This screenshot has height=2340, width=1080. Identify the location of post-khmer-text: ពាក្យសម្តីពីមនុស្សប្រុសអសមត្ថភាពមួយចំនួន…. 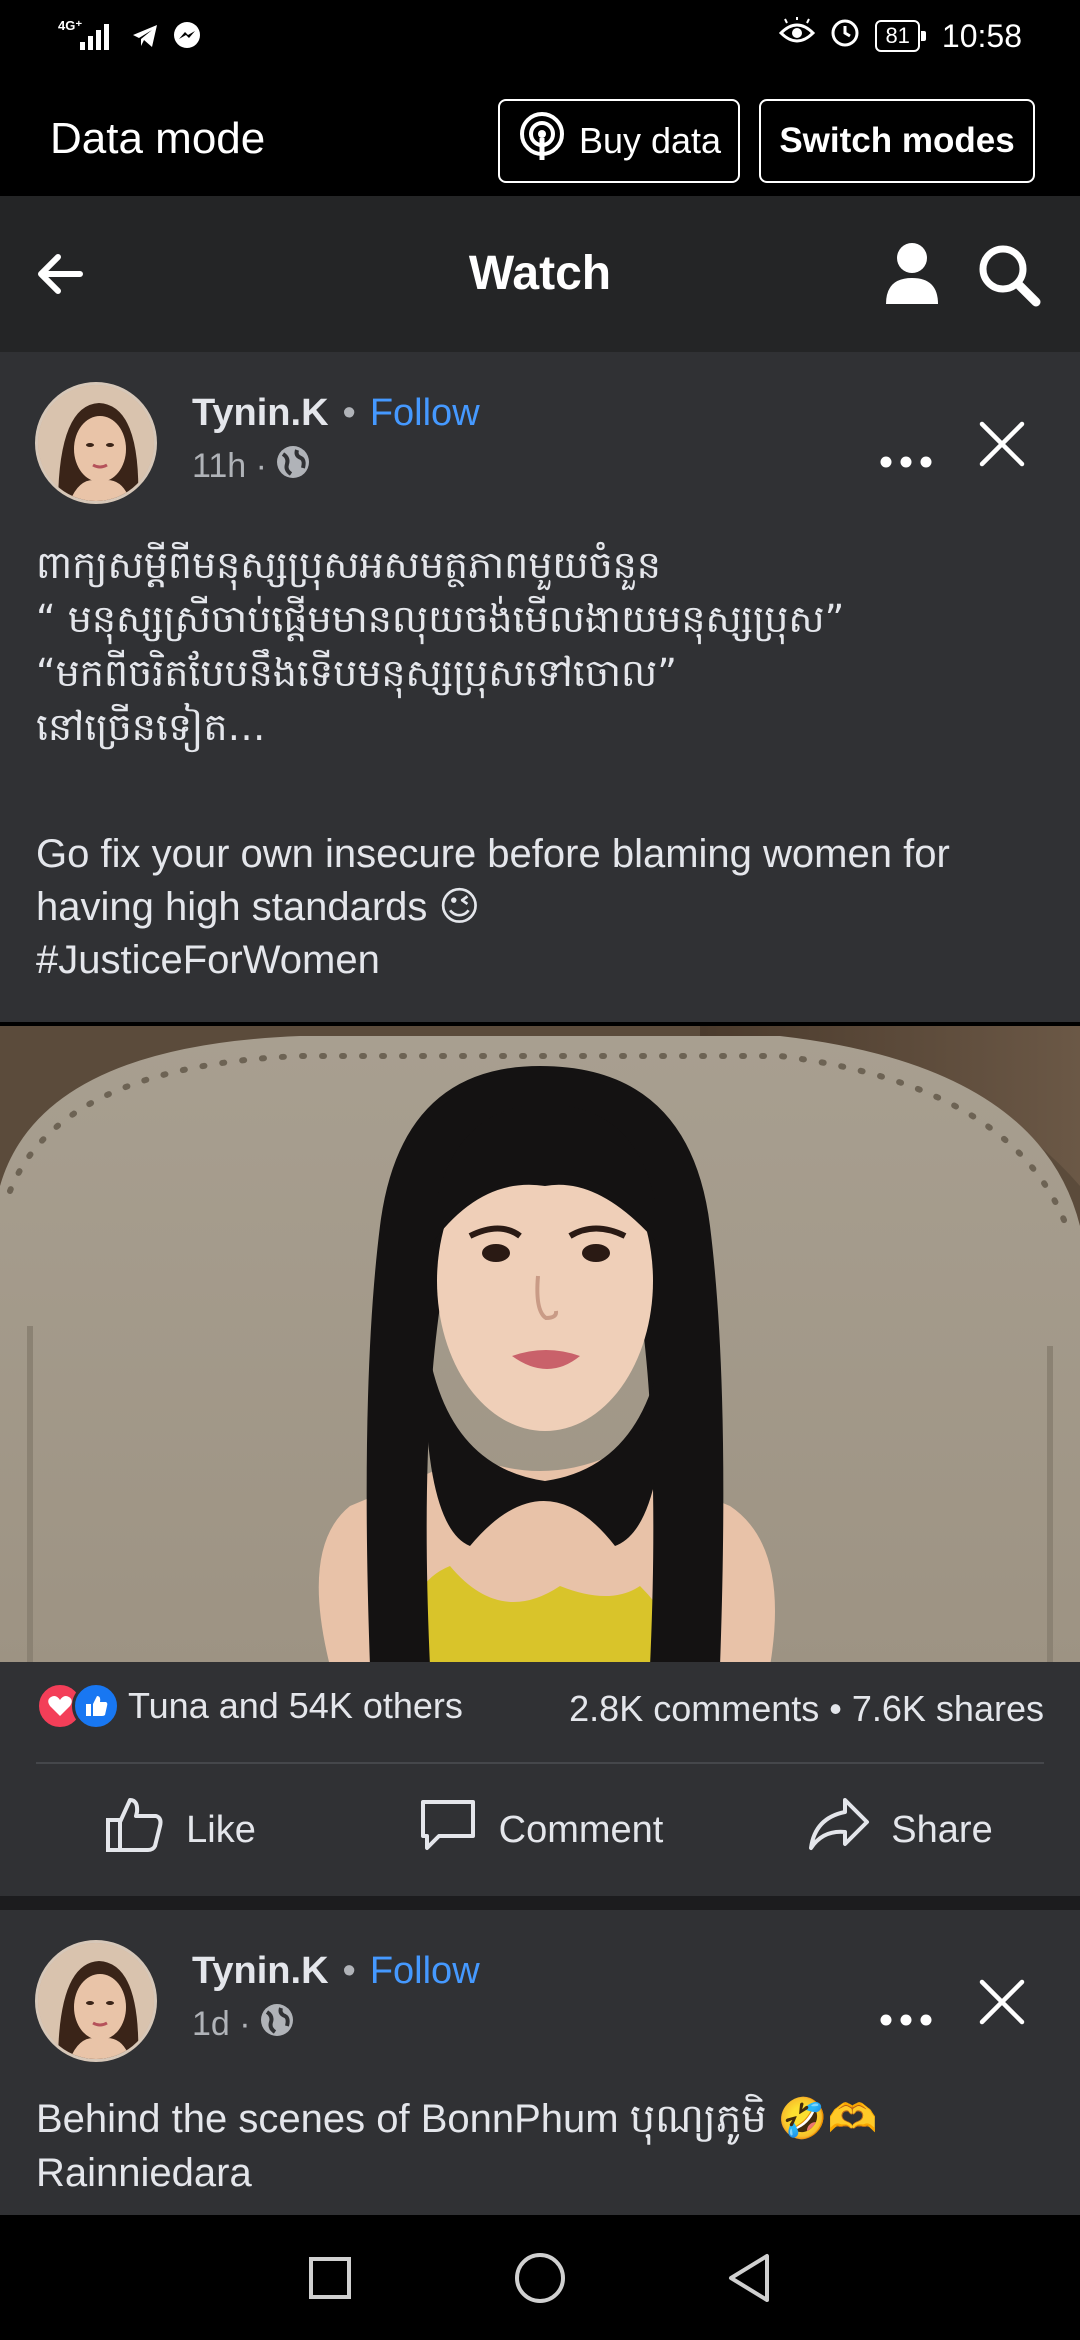
(541, 646).